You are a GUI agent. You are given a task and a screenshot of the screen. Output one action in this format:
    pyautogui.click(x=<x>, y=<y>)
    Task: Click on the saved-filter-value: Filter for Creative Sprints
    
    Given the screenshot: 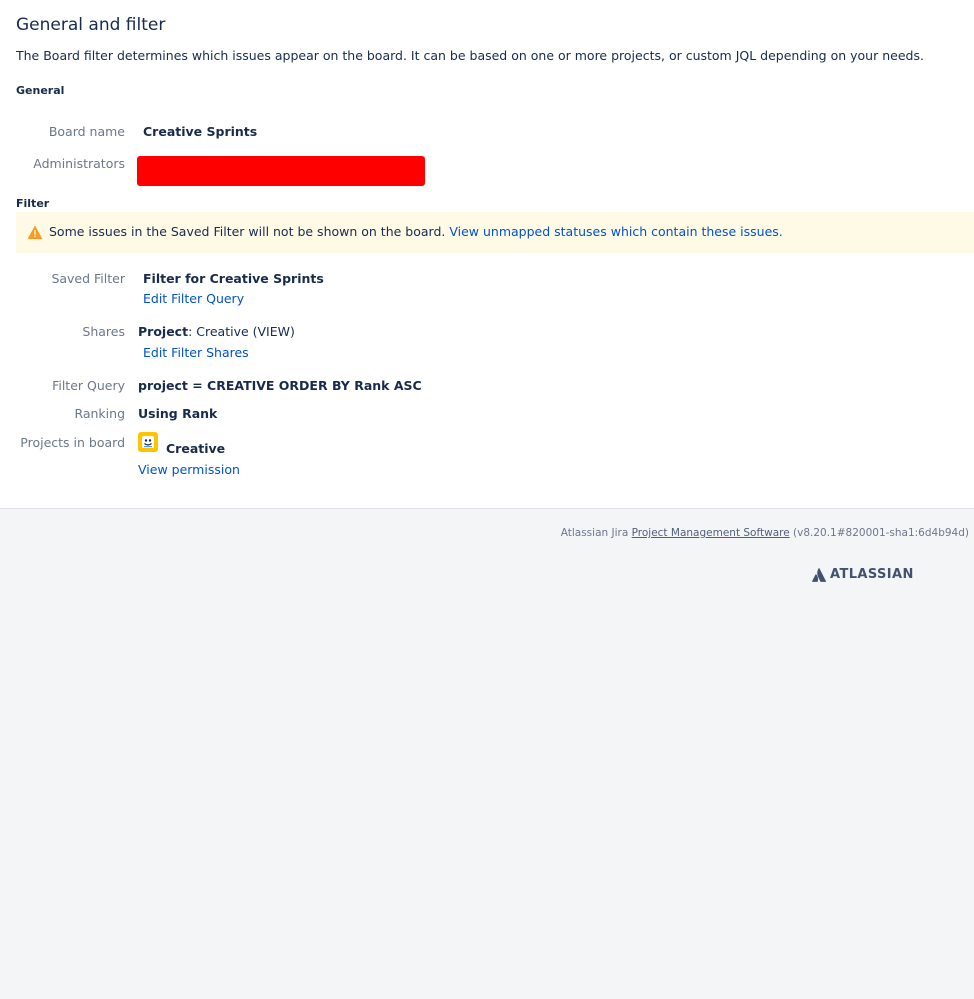 What is the action you would take?
    pyautogui.click(x=233, y=278)
    